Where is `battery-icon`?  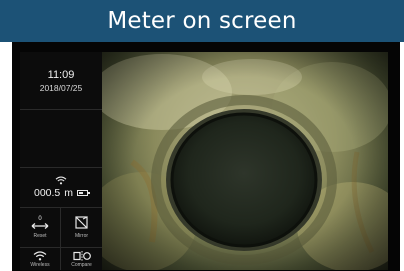 battery-icon is located at coordinates (84, 193).